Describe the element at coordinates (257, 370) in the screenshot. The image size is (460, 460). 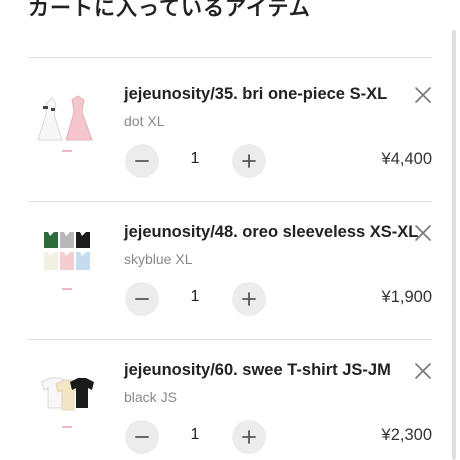
I see `product-name: jejeunosity/60. swee T-shirt JS-JM` at that location.